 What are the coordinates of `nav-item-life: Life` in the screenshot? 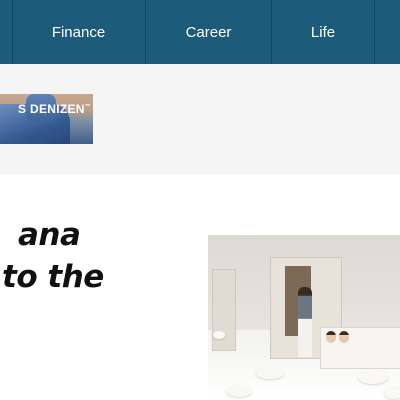 It's located at (323, 32).